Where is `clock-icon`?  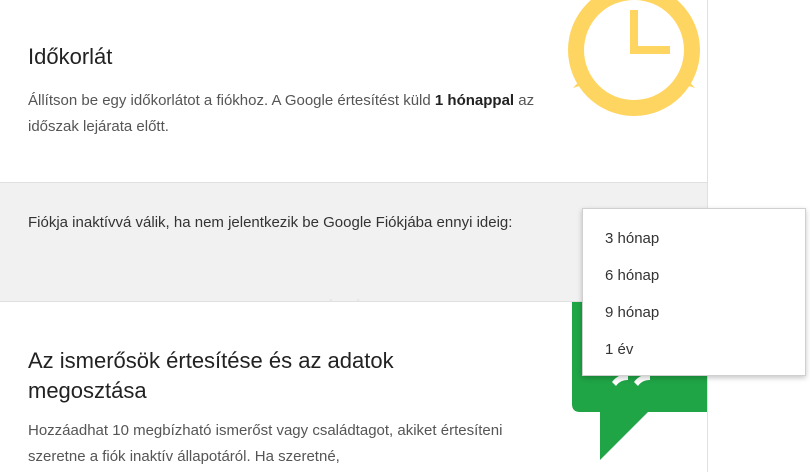 clock-icon is located at coordinates (634, 58).